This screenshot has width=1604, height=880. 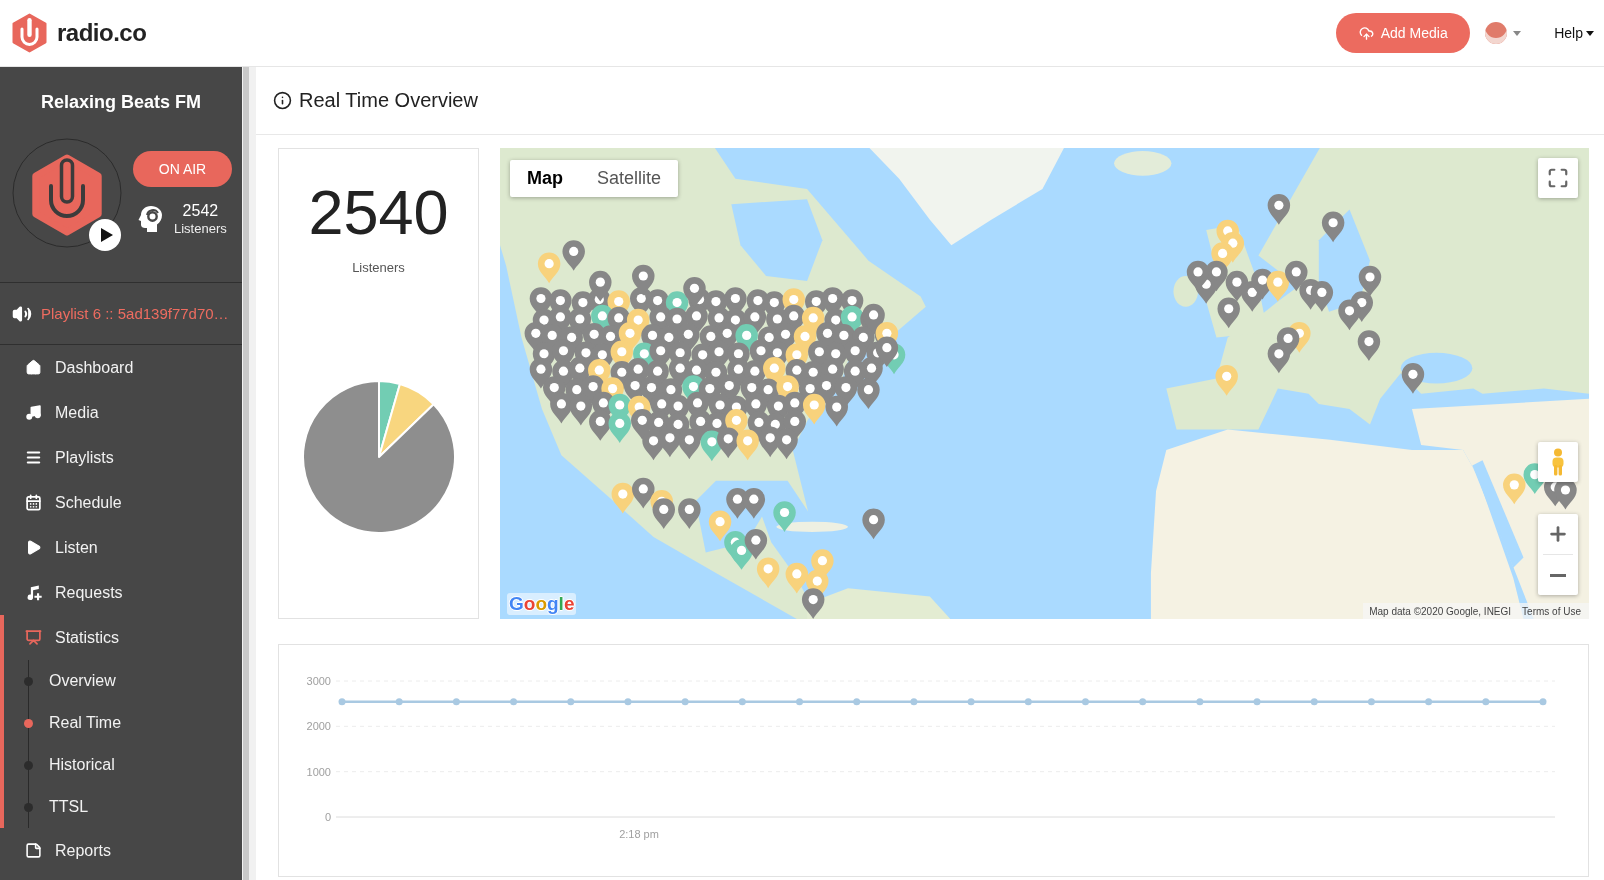 What do you see at coordinates (123, 502) in the screenshot?
I see `nav-item: Schedule` at bounding box center [123, 502].